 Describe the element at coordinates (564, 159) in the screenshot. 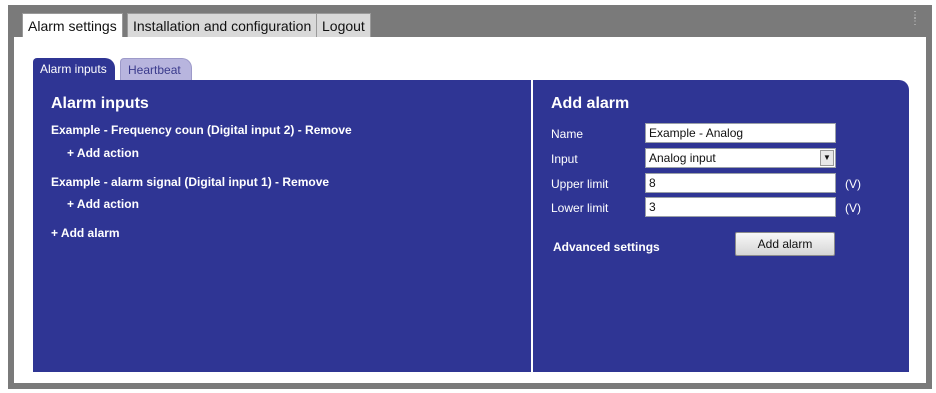

I see `input-label: Input` at that location.